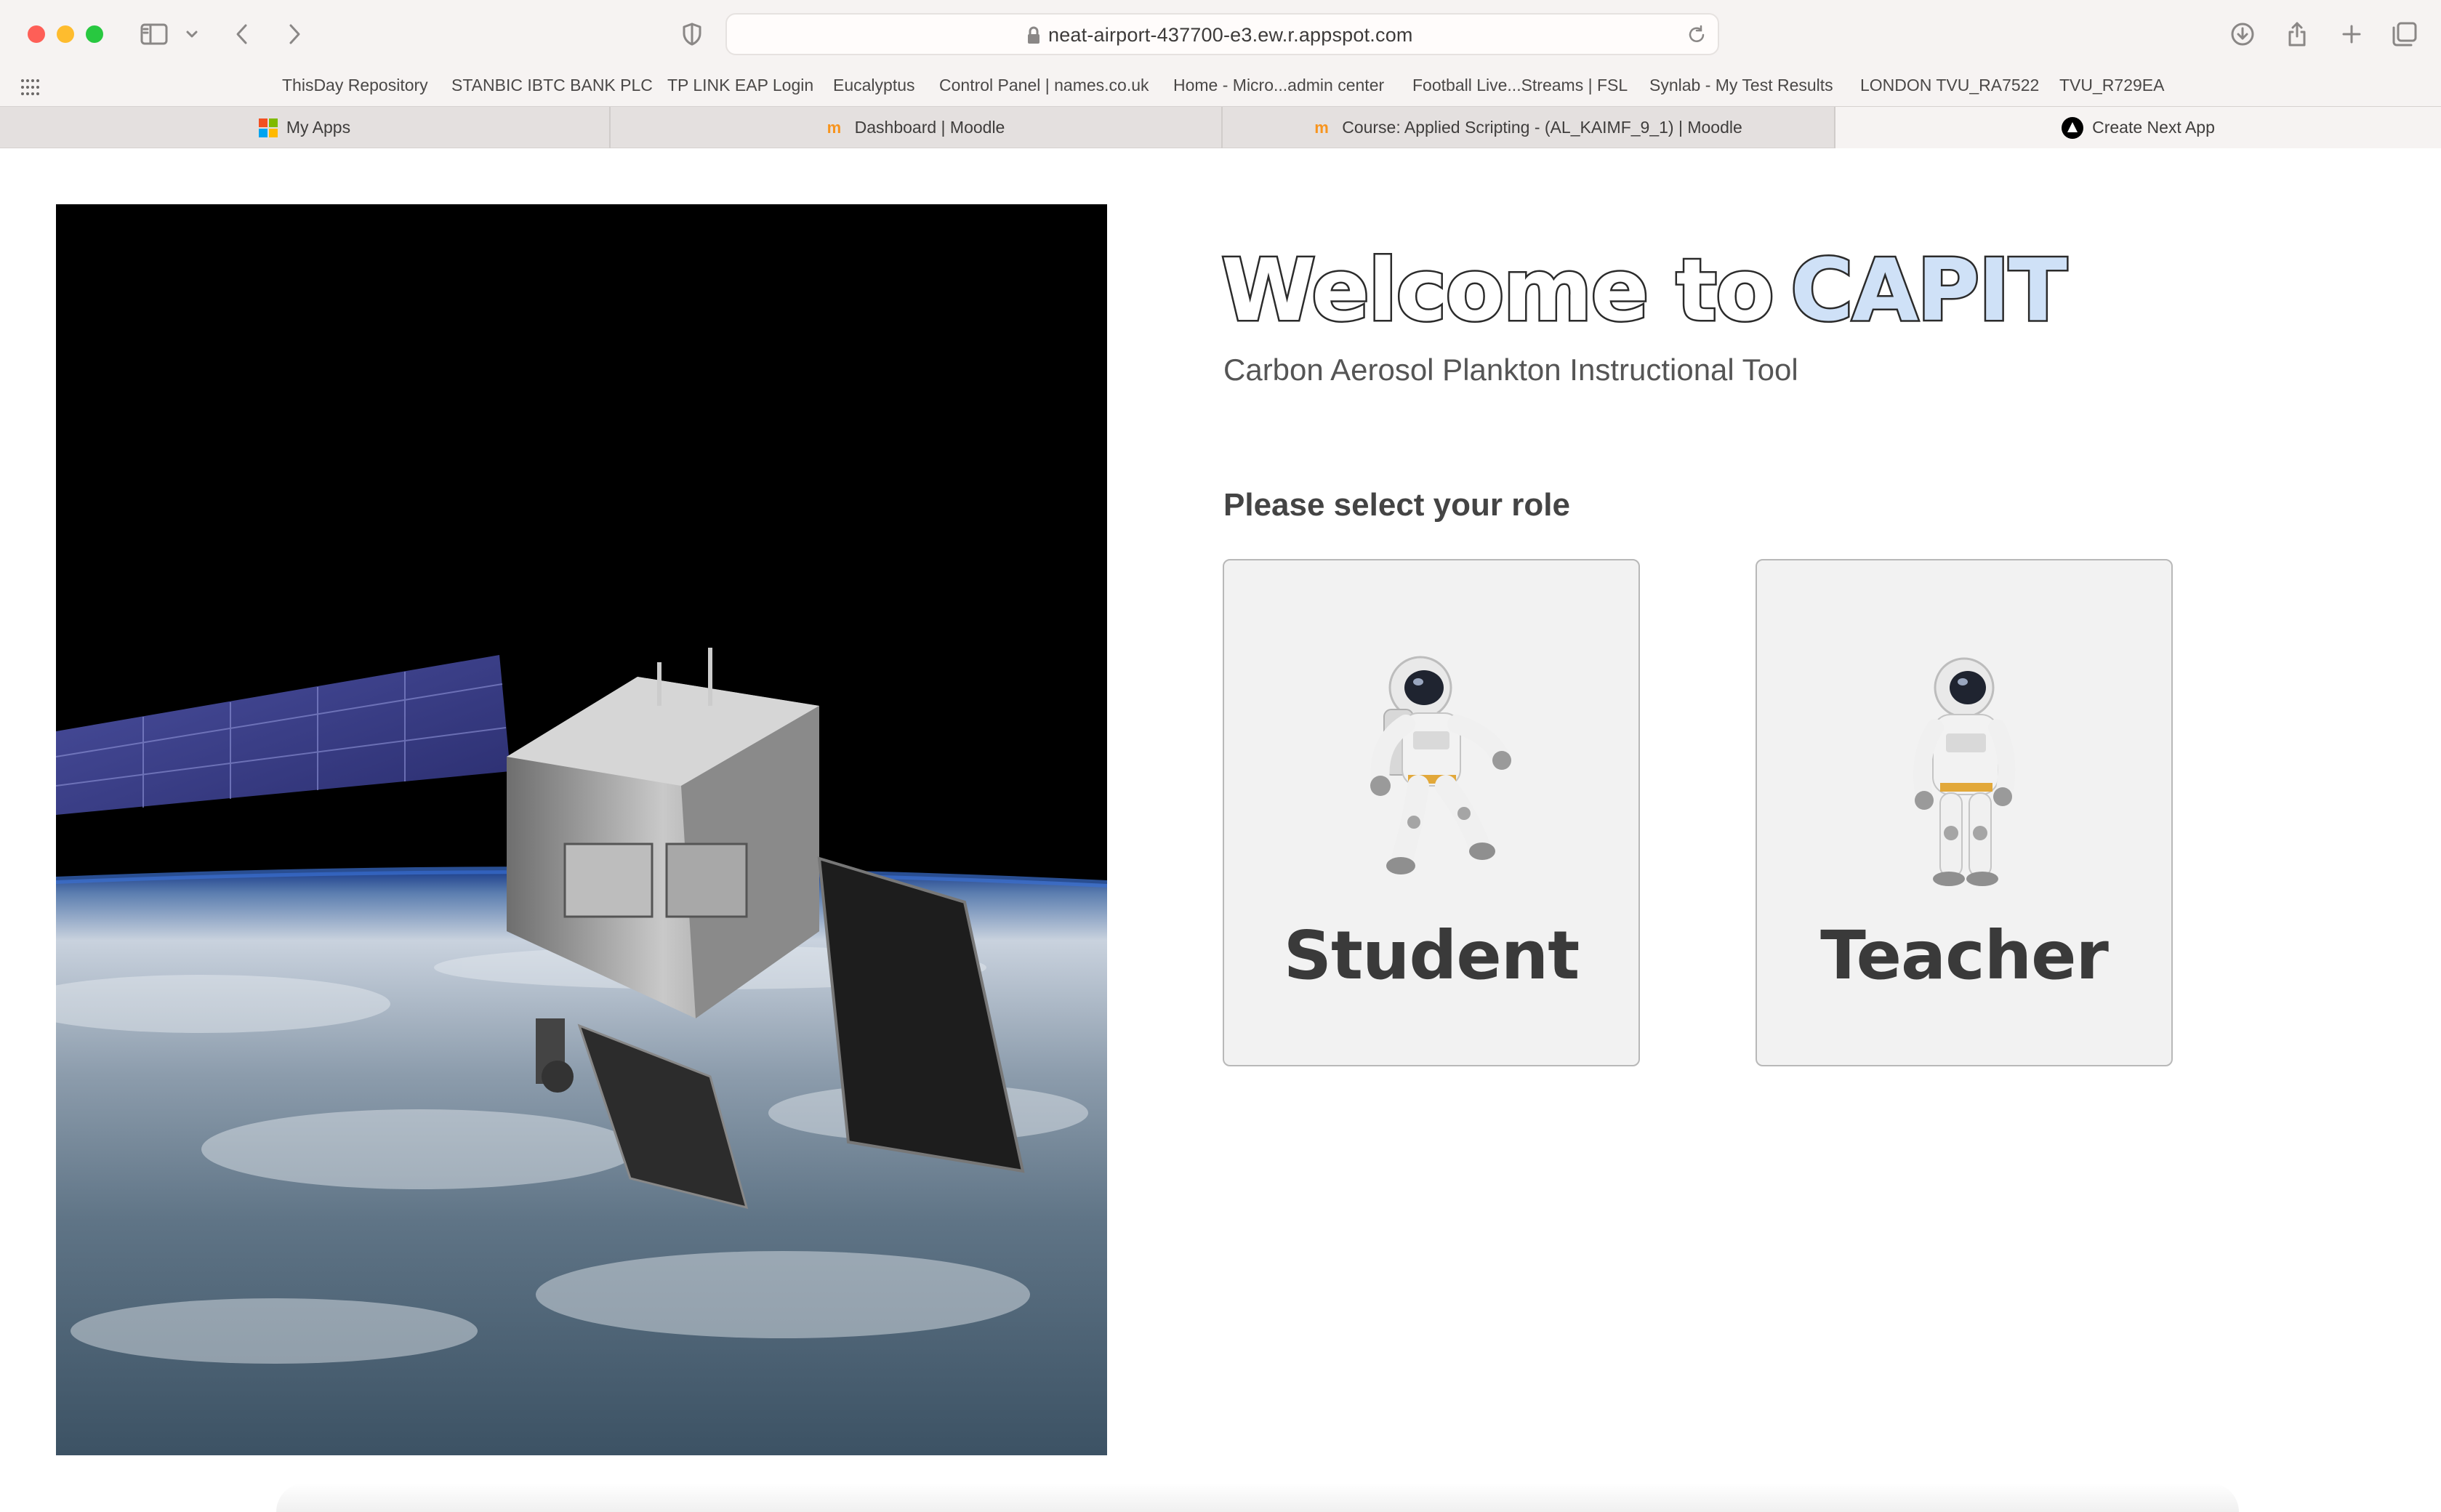  I want to click on tab-label: My Apps, so click(318, 127).